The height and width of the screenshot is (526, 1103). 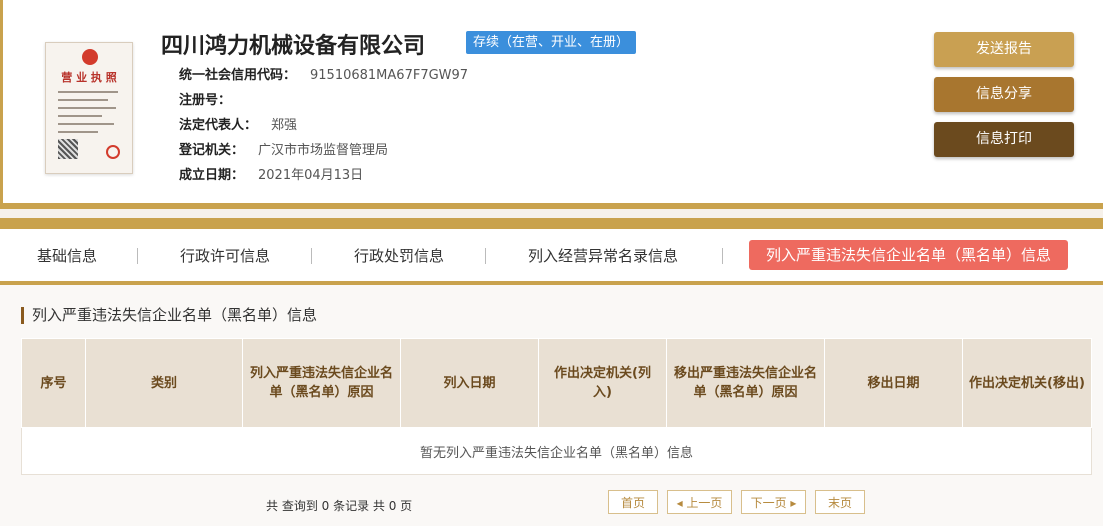 I want to click on table-row: 暂无列入严重违法失信企业名单（黑名单）信息, so click(x=556, y=451).